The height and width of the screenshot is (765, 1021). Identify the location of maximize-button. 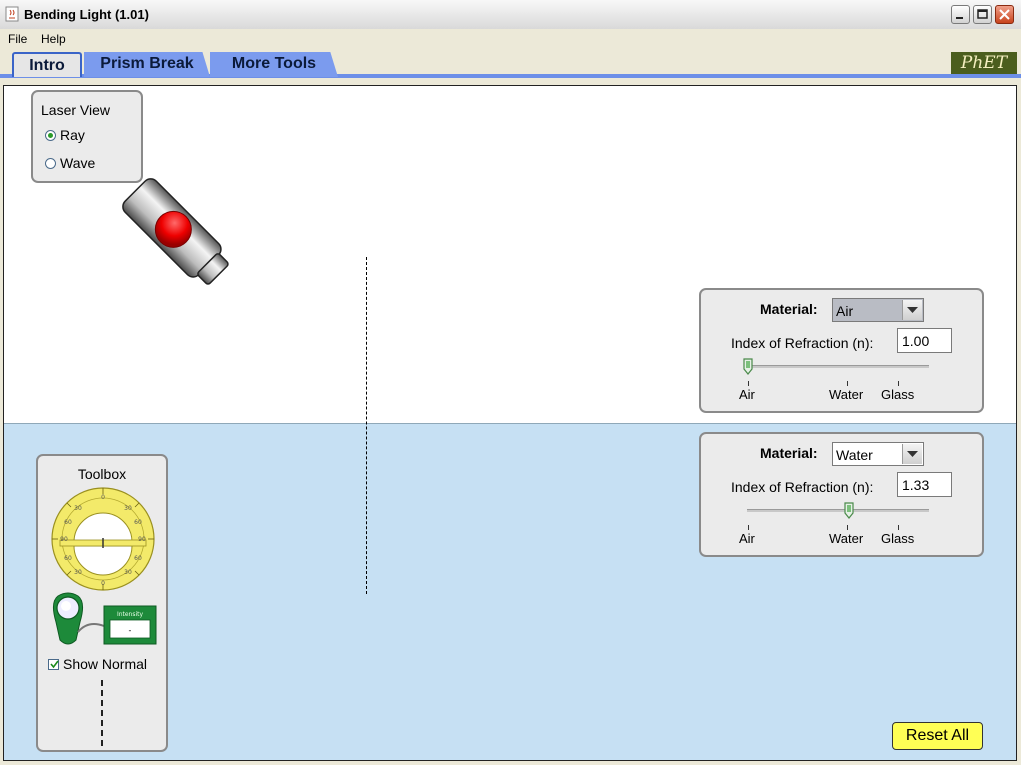
(982, 14).